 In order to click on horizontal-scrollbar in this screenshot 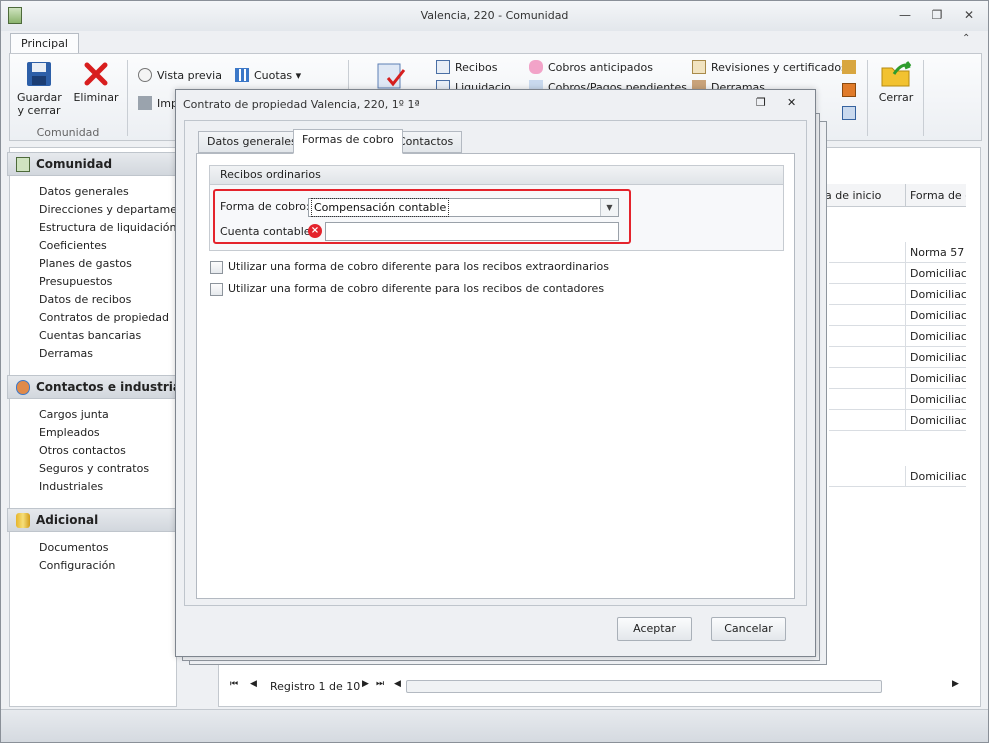, I will do `click(644, 686)`.